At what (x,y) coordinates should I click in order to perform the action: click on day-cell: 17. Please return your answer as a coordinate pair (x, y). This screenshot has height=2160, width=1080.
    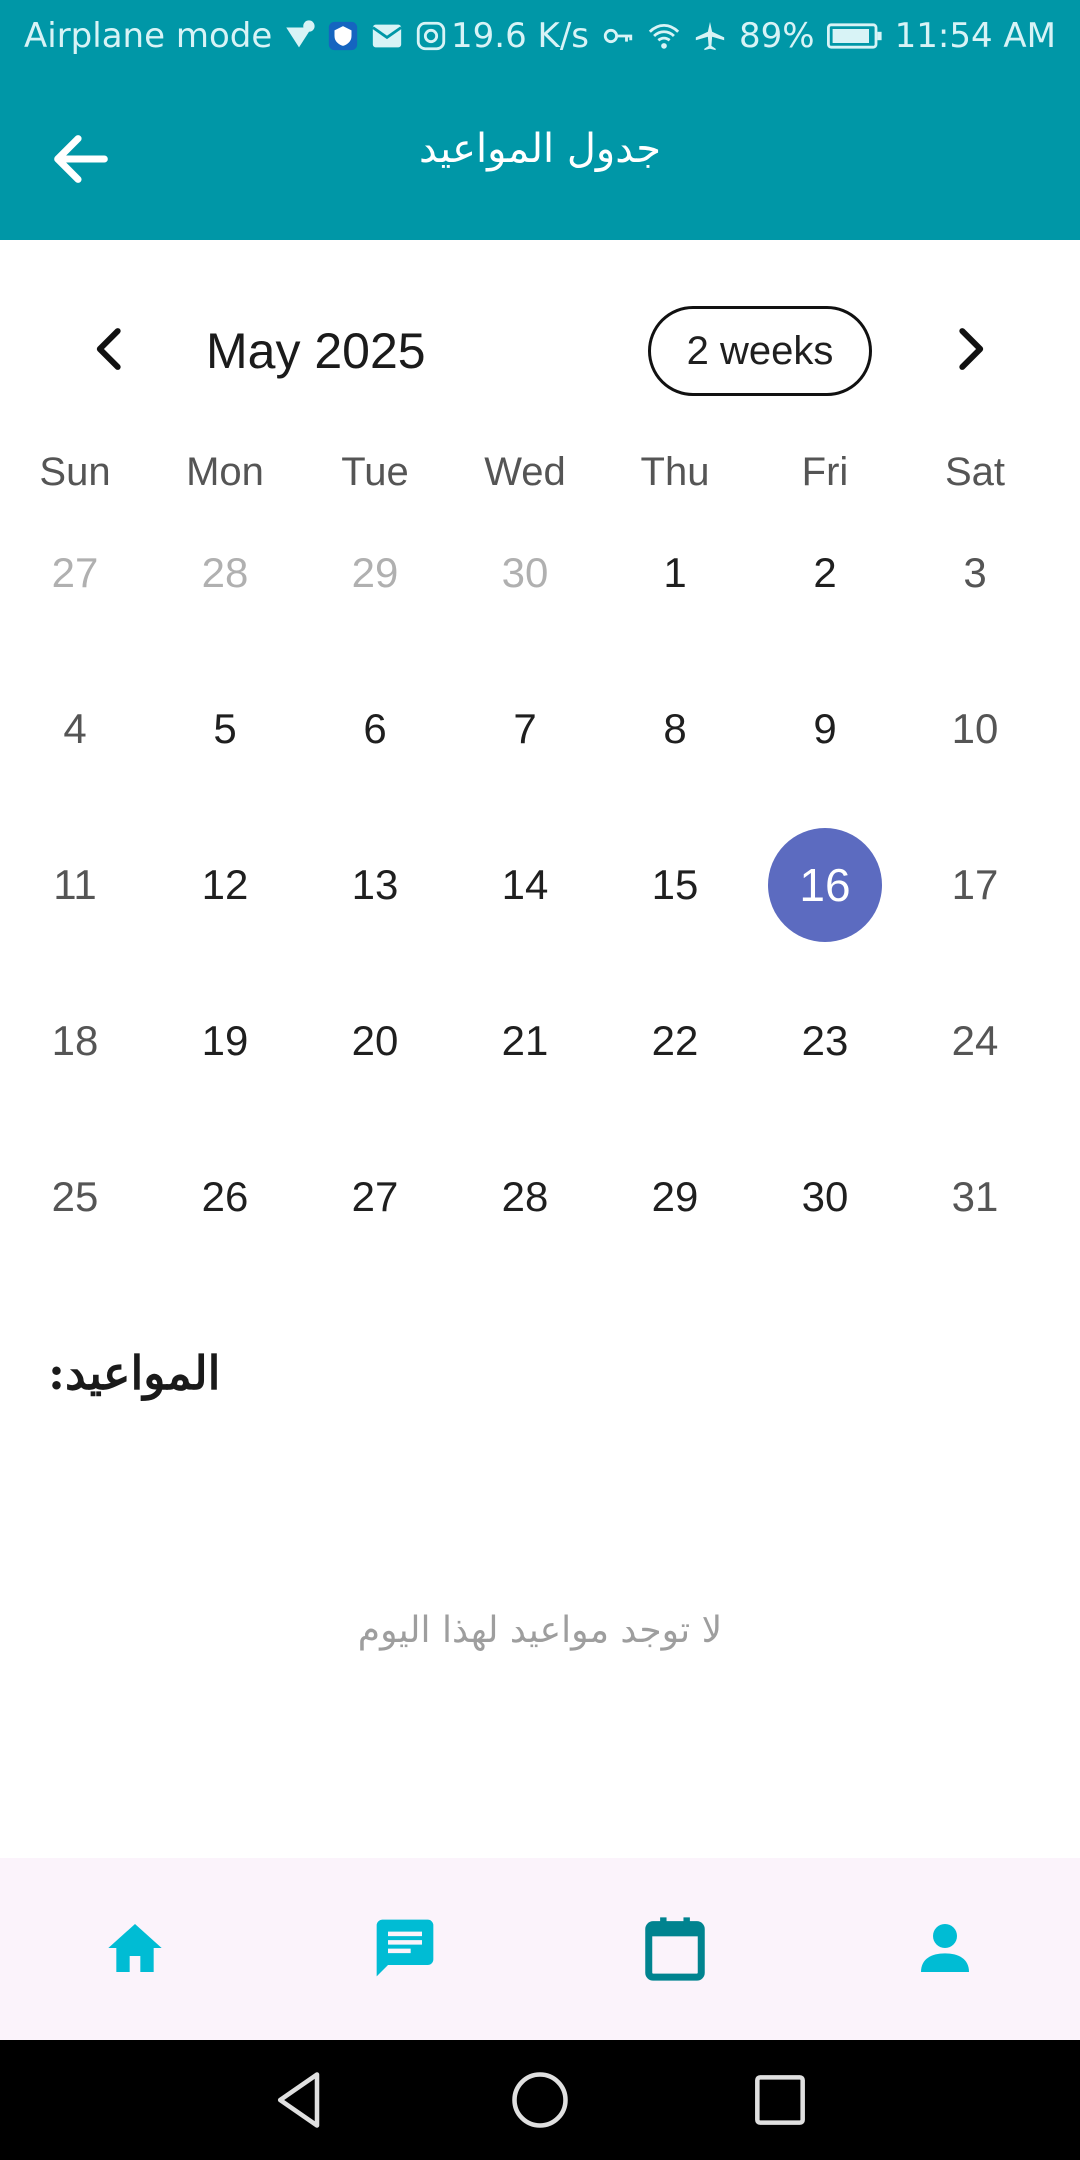
    Looking at the image, I should click on (975, 885).